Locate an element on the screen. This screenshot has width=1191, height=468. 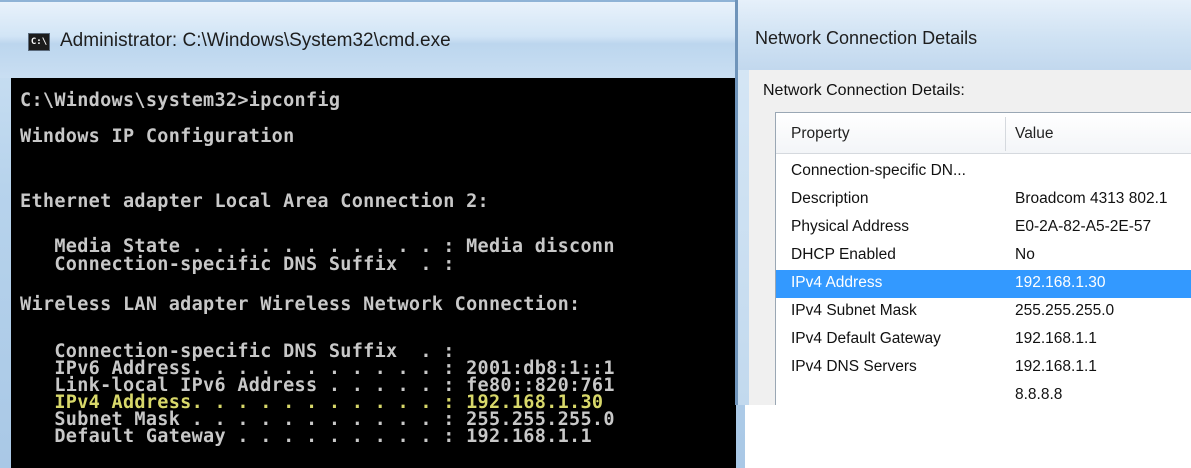
row-value: E0-2A-82-A5-2E-57 is located at coordinates (1083, 226).